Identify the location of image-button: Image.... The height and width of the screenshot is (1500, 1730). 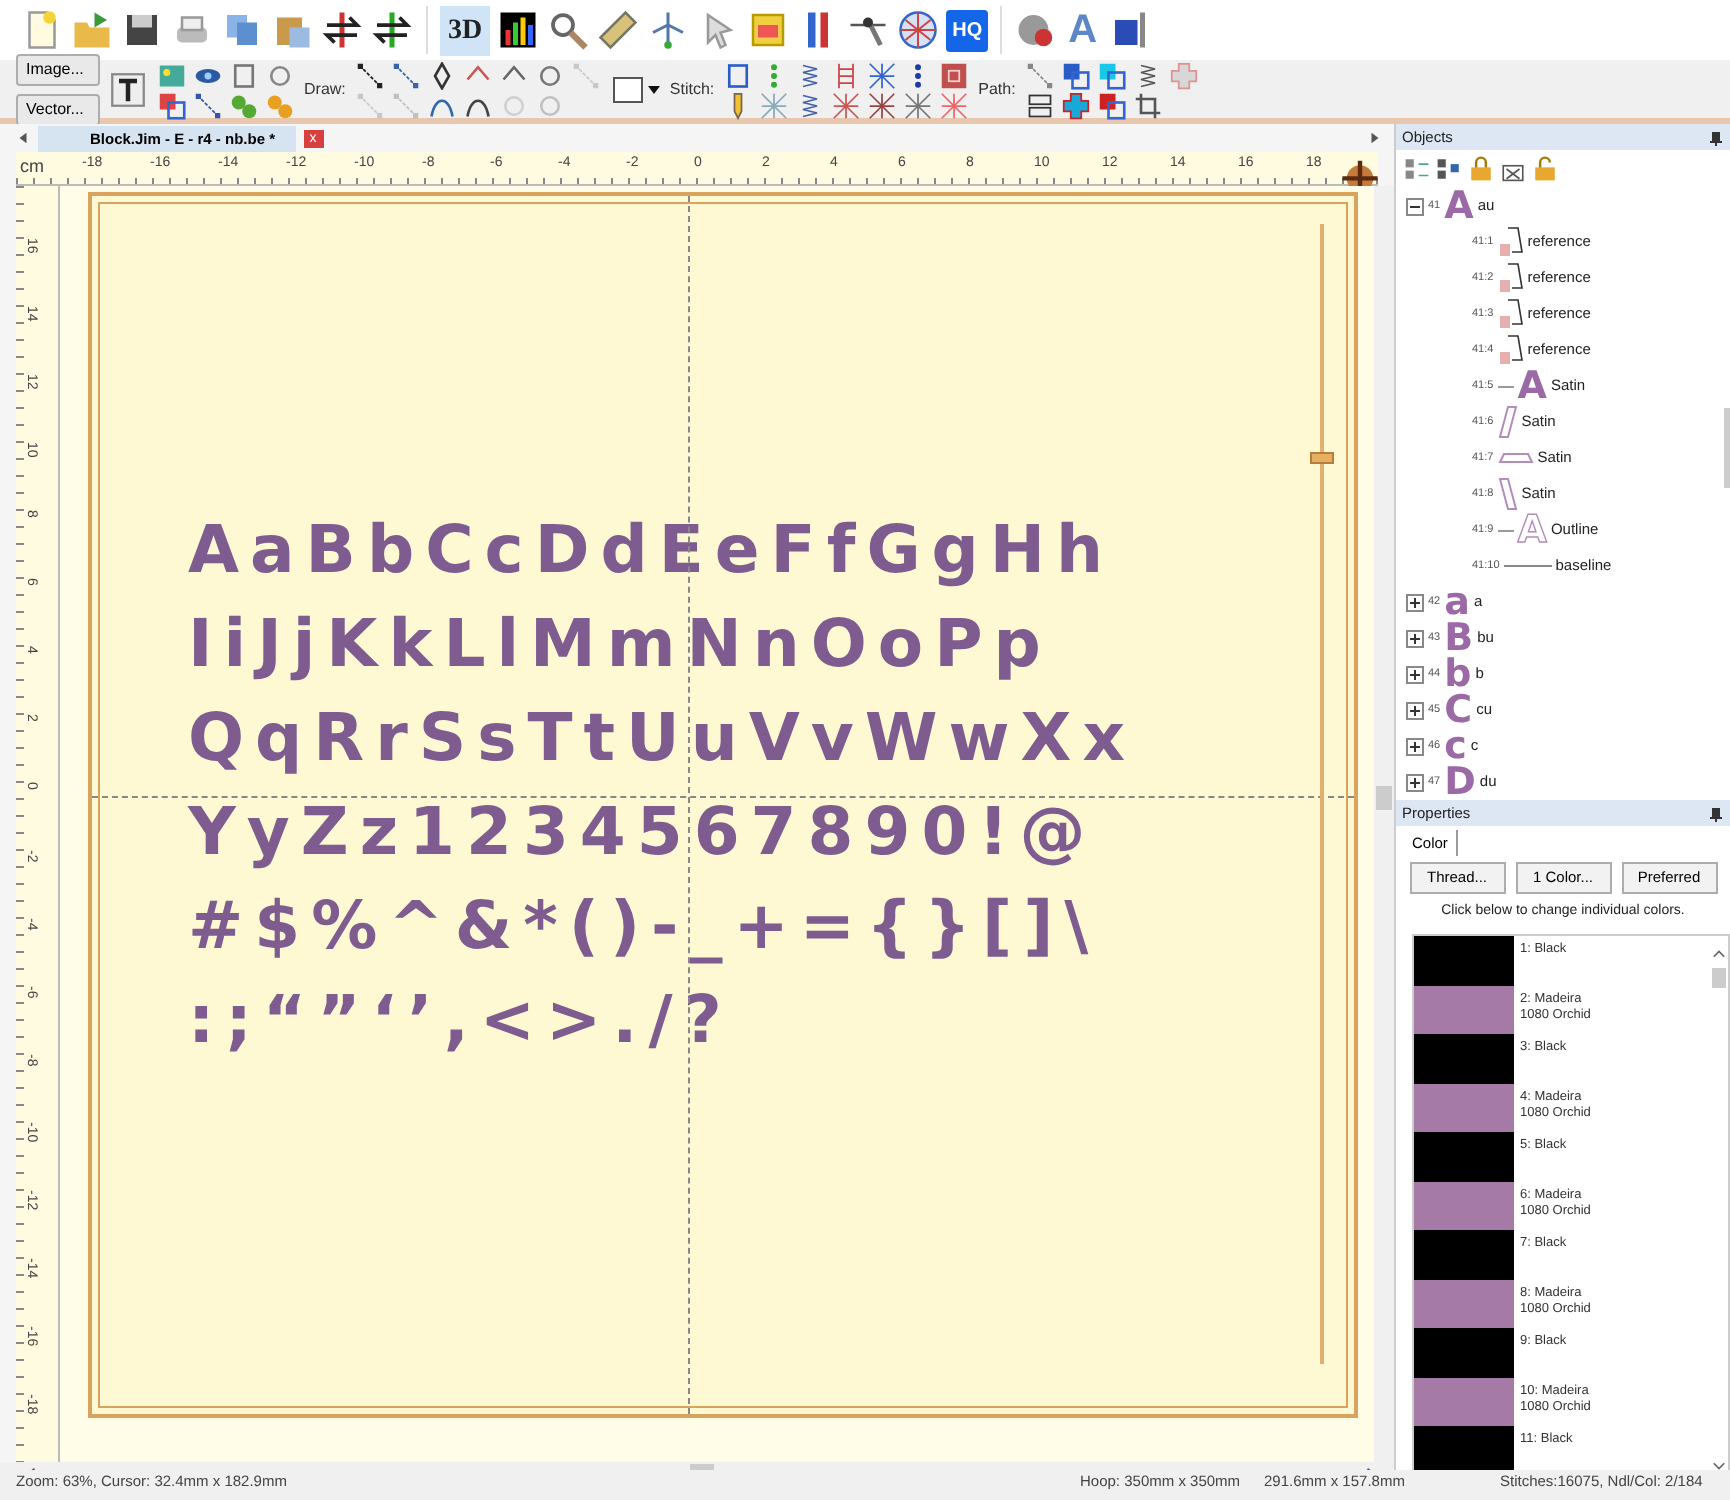
(58, 69).